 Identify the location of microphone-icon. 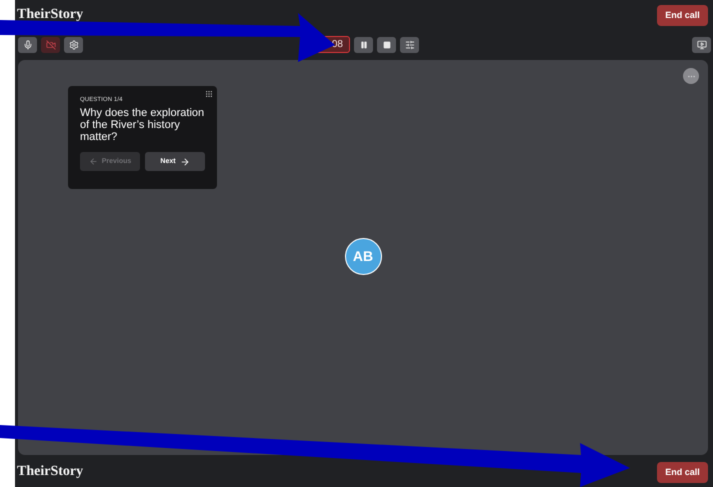
(27, 45).